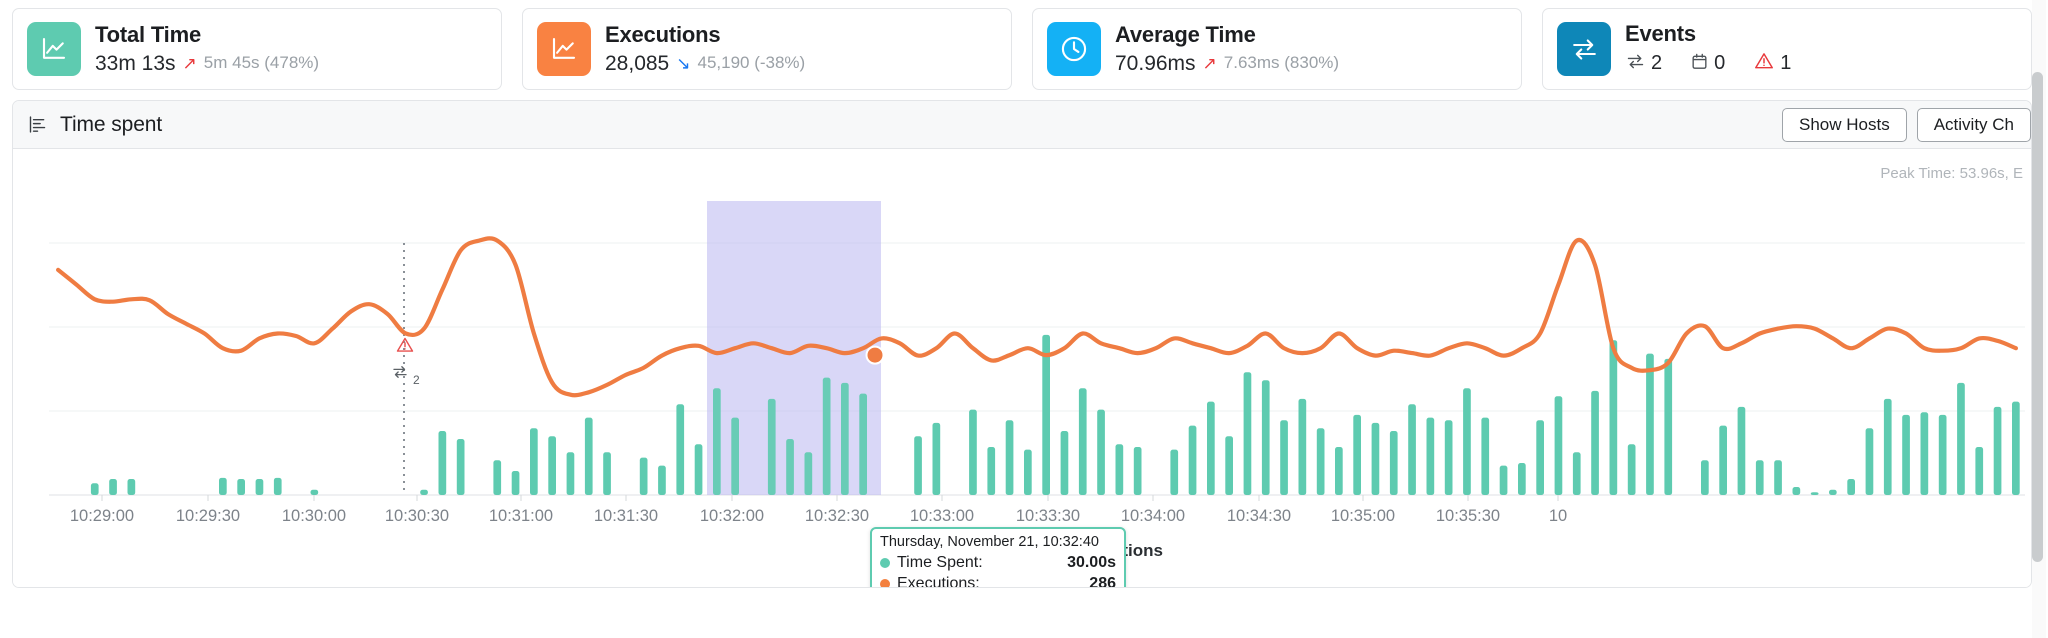 This screenshot has height=638, width=2048. Describe the element at coordinates (111, 124) in the screenshot. I see `panel-title: Time spent` at that location.